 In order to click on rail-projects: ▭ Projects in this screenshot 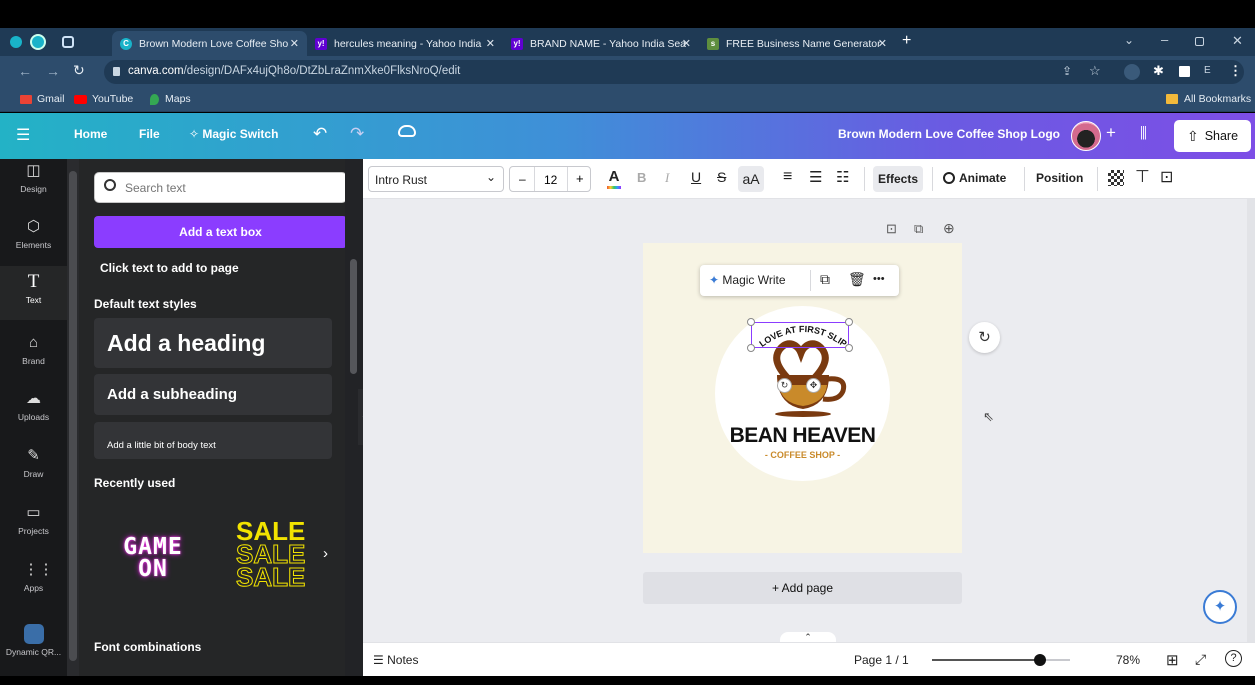, I will do `click(33, 519)`.